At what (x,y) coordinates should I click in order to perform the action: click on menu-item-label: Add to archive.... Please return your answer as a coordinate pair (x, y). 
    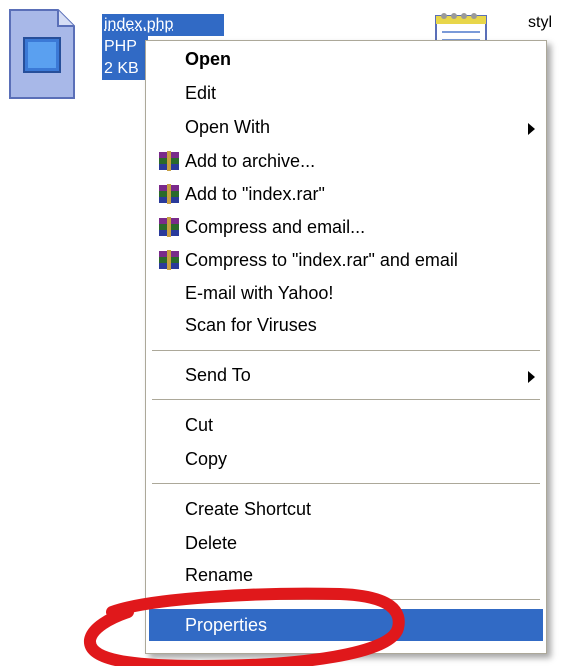
    Looking at the image, I should click on (250, 161).